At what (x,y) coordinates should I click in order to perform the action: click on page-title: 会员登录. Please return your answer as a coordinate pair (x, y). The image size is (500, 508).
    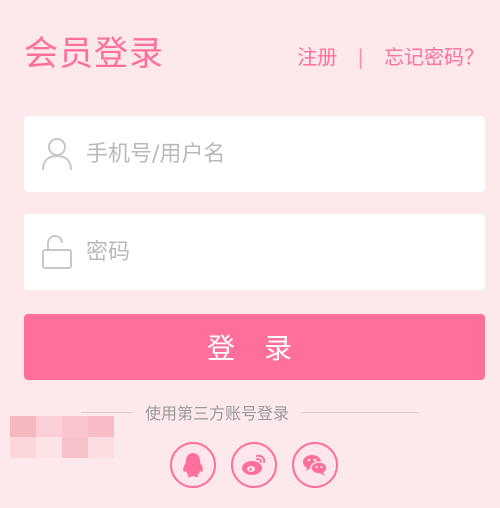
    Looking at the image, I should click on (94, 54).